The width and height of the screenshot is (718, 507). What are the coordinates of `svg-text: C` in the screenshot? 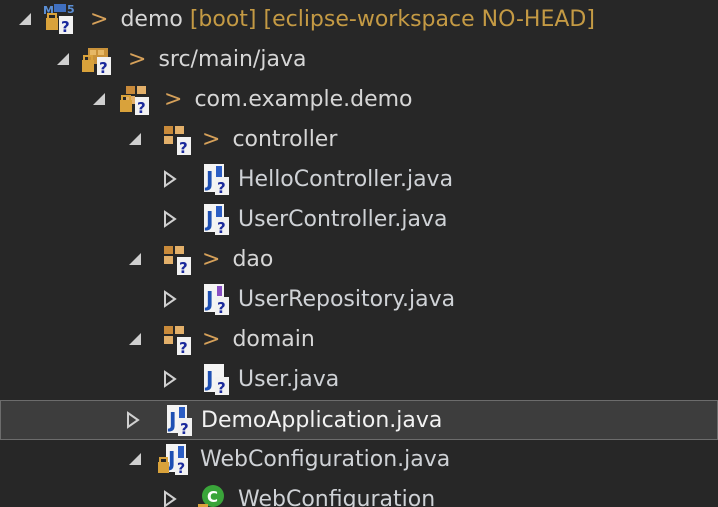 It's located at (212, 497).